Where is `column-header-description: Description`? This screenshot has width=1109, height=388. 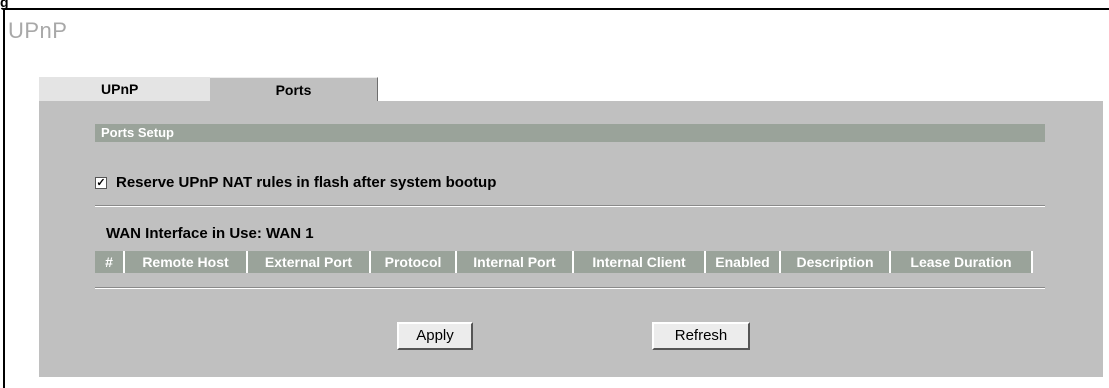 column-header-description: Description is located at coordinates (836, 262).